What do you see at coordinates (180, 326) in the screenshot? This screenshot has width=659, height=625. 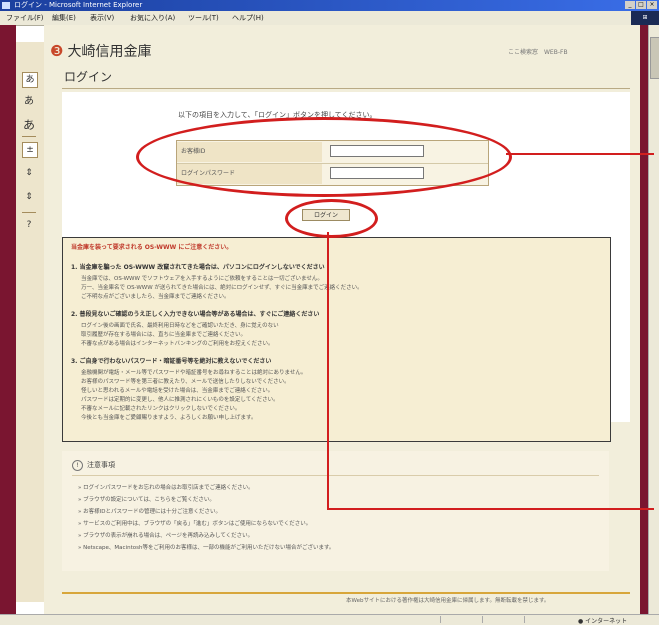 I see `notice-line: ログイン後の画面で氏名、最終利用日時などをご確認いただき、身に覚えのない` at bounding box center [180, 326].